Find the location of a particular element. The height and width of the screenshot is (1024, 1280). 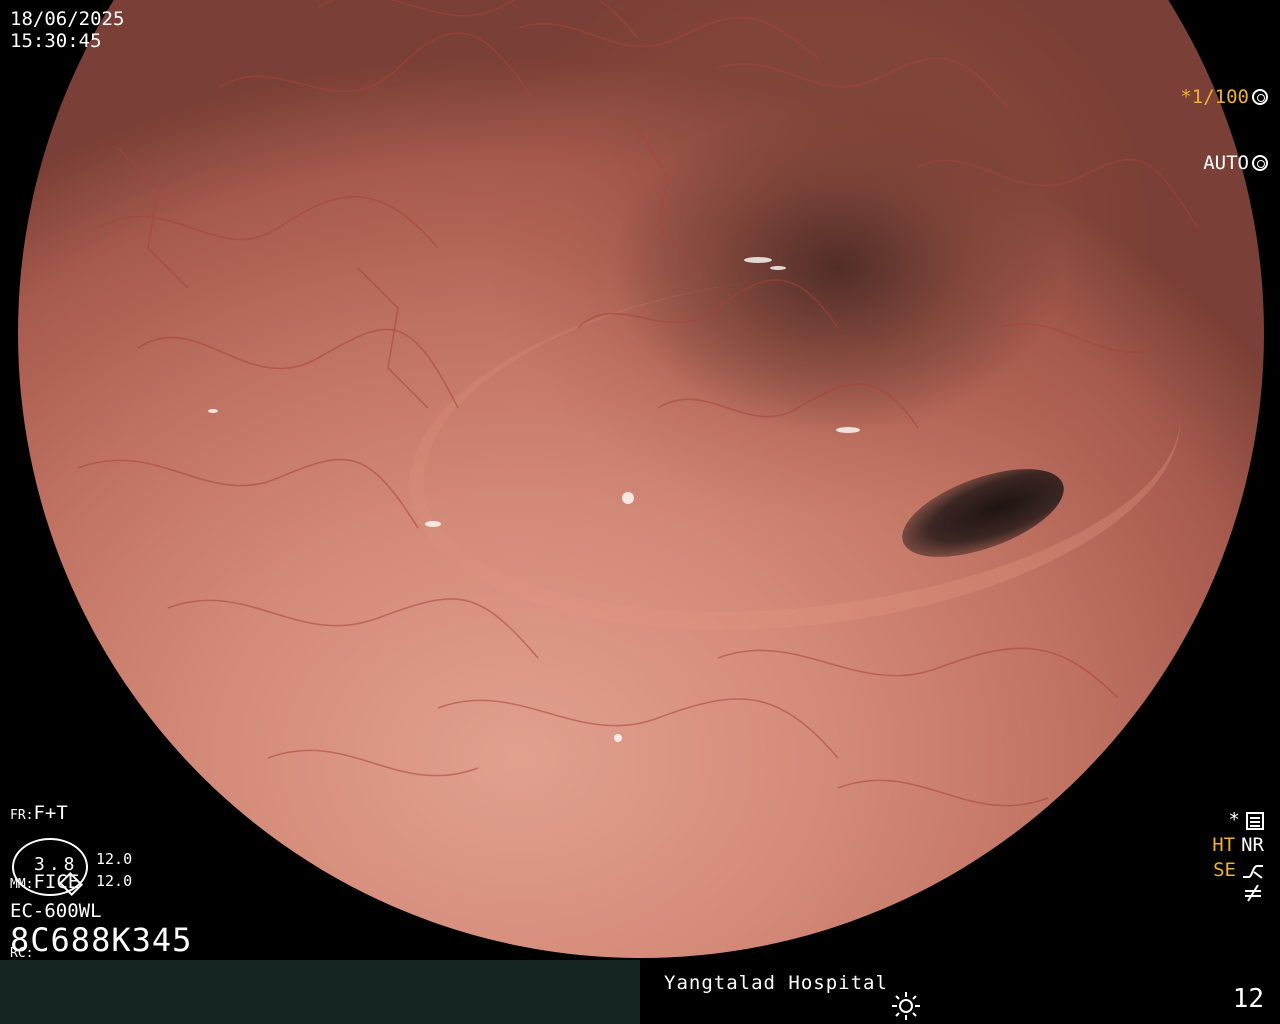

aperture-icon is located at coordinates (1260, 97).